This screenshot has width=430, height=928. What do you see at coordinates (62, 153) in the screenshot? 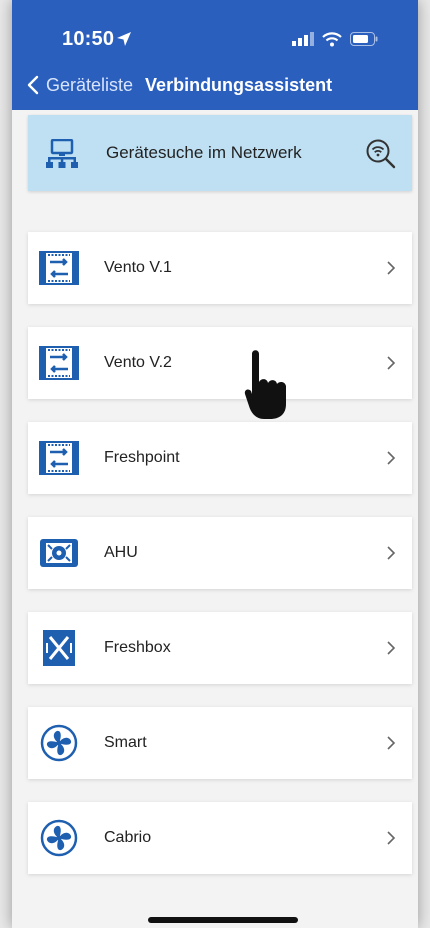
I see `network-icon` at bounding box center [62, 153].